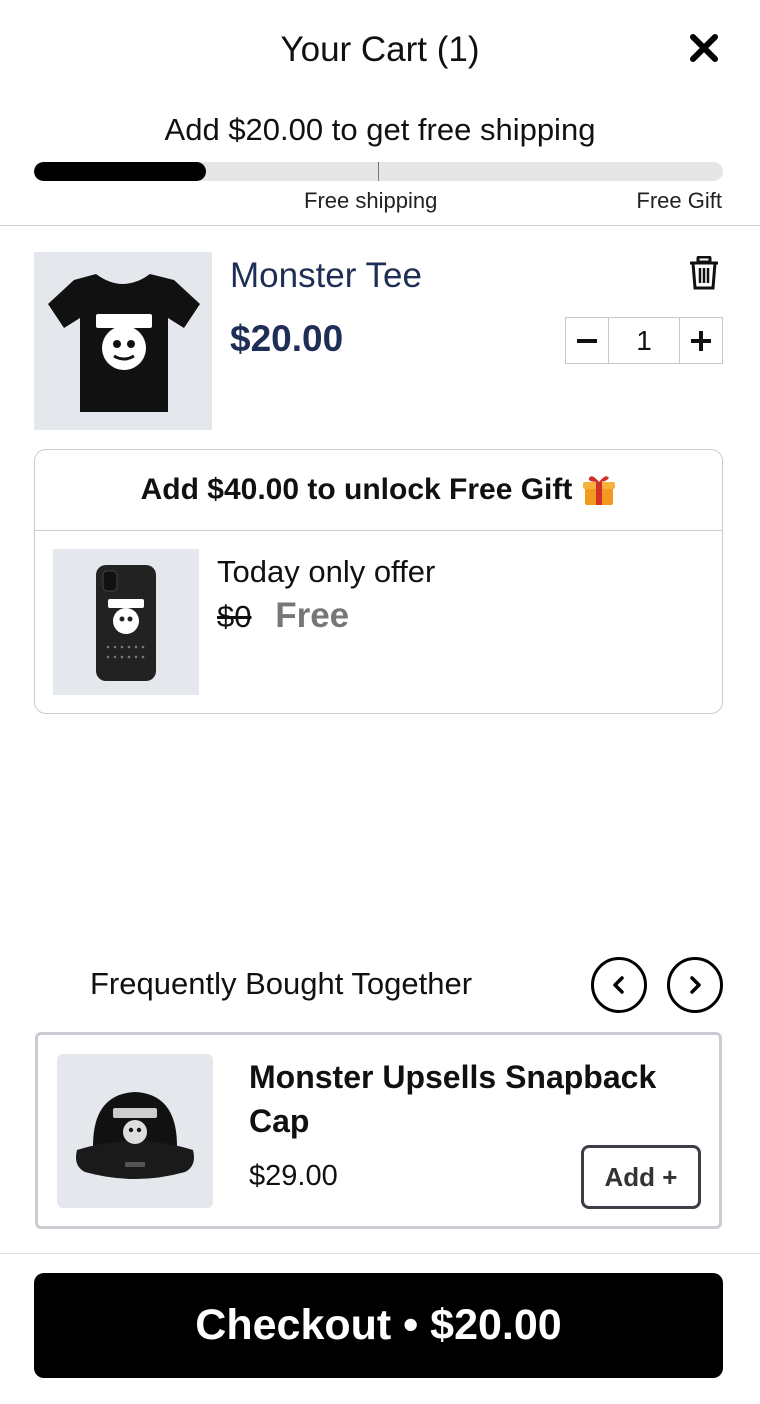 Image resolution: width=760 pixels, height=1404 pixels. I want to click on chevron-right-icon, so click(695, 985).